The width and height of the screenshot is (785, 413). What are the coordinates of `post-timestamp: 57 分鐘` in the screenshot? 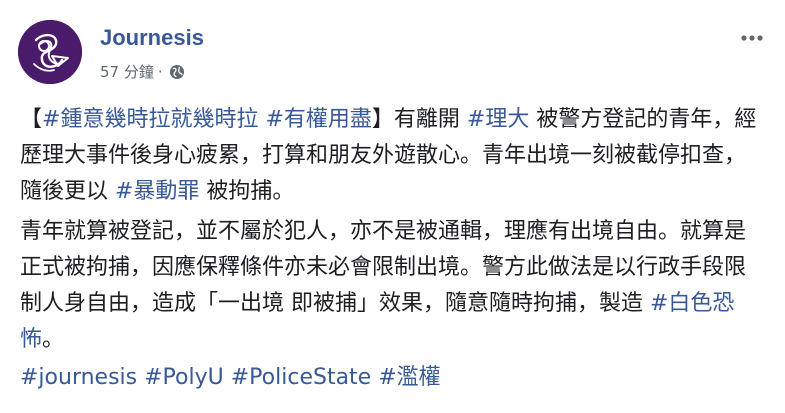 It's located at (127, 72).